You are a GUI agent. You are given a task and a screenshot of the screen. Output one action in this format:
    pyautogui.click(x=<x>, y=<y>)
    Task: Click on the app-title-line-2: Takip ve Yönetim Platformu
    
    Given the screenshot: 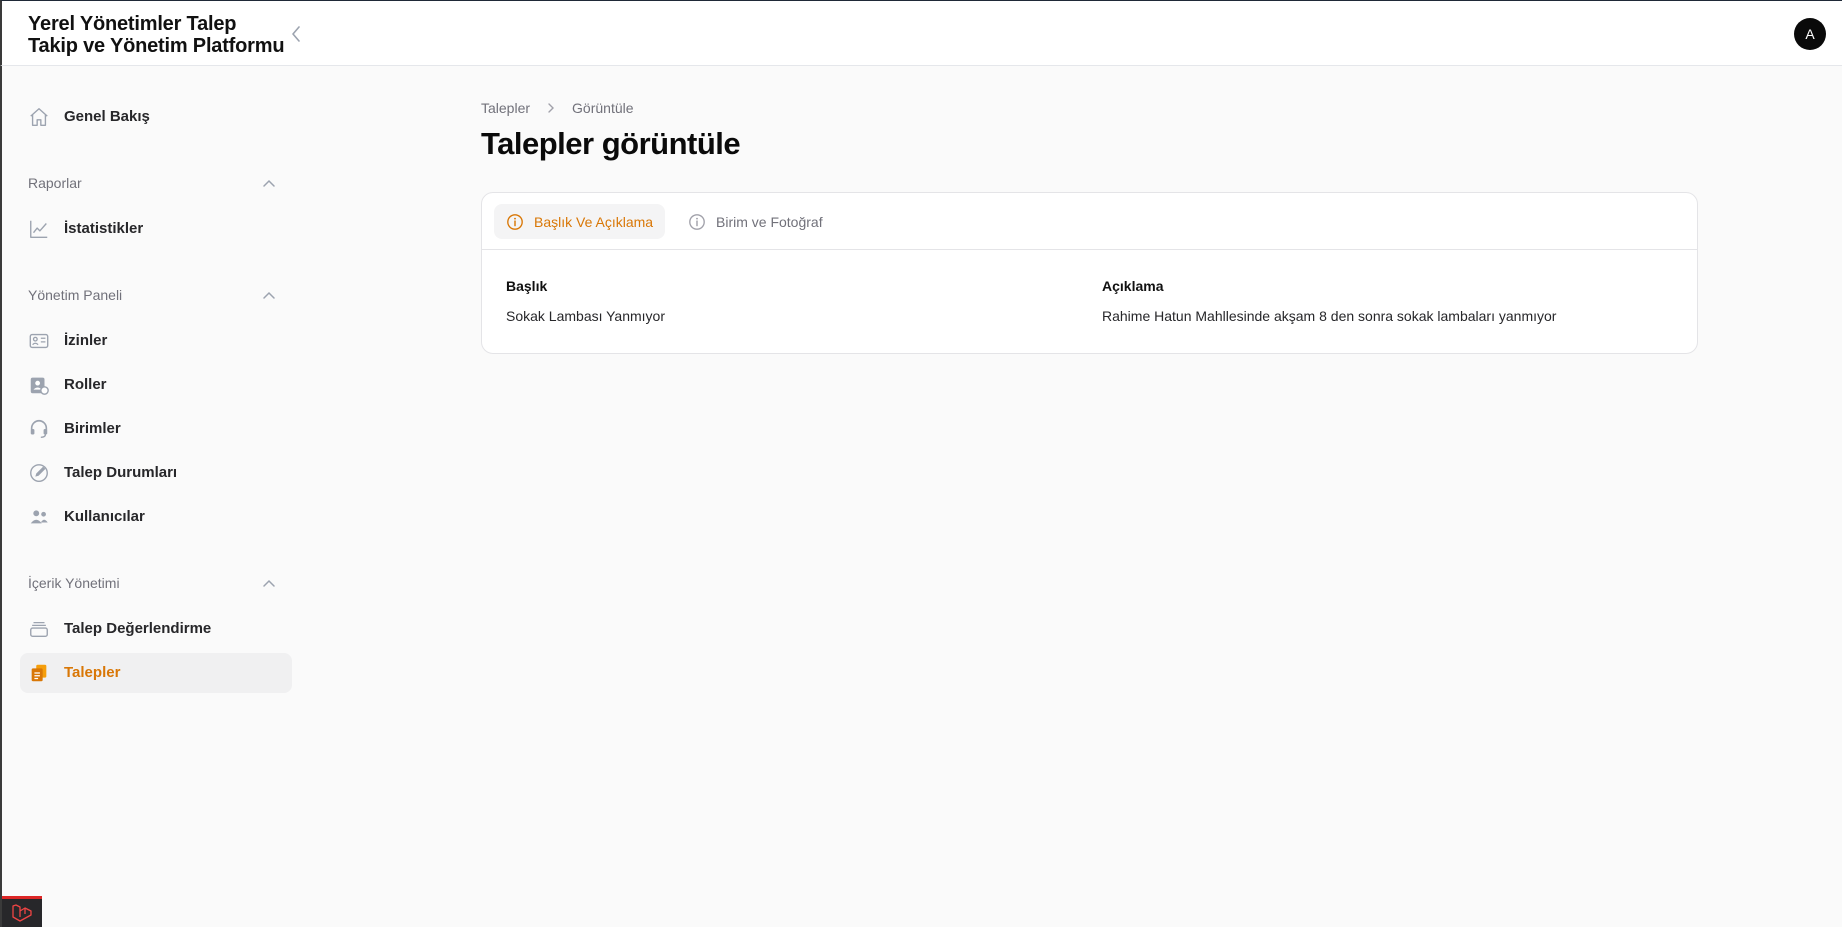 What is the action you would take?
    pyautogui.click(x=156, y=46)
    